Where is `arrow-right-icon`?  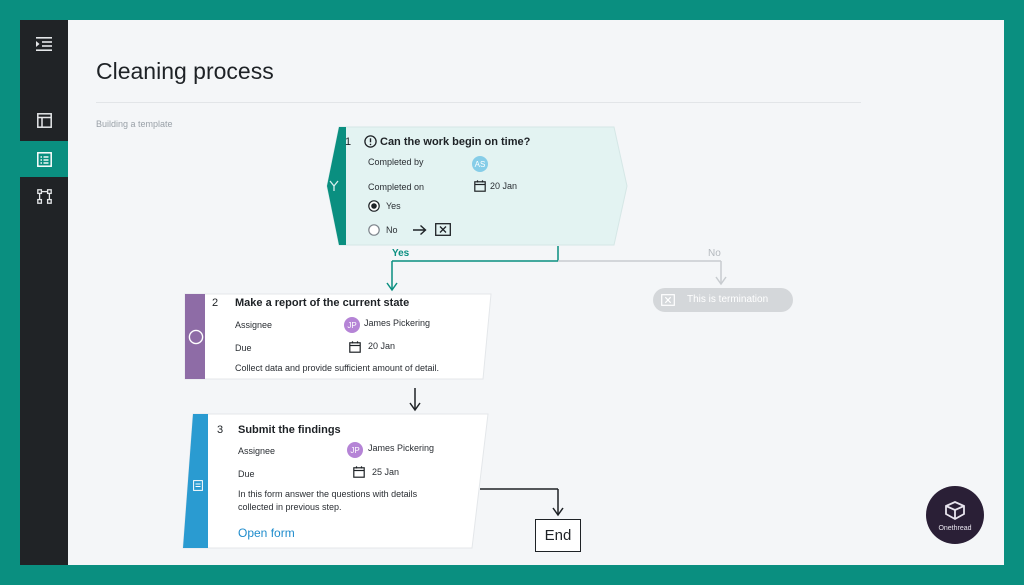 arrow-right-icon is located at coordinates (420, 230).